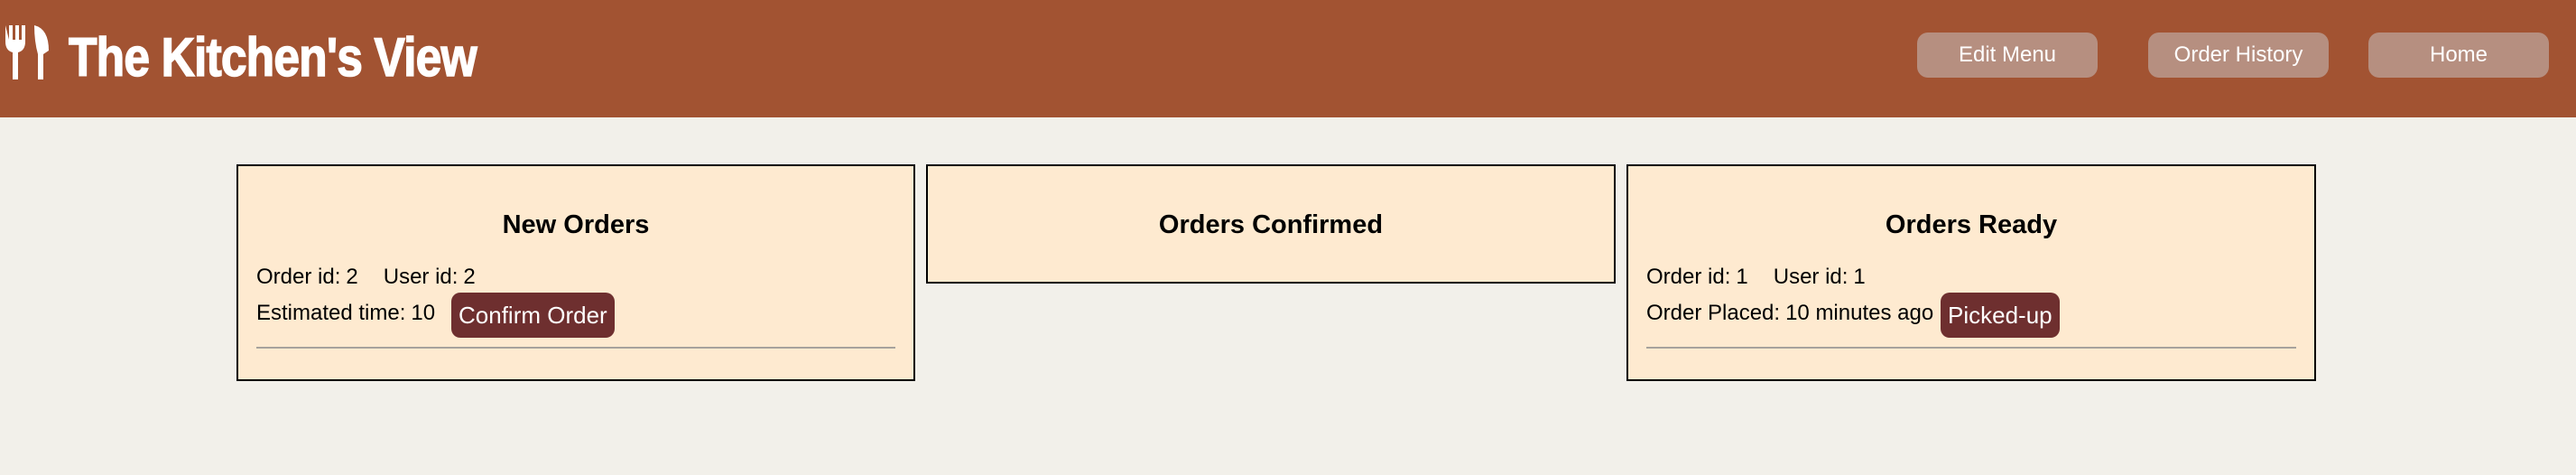  I want to click on order-history-button: Order History, so click(2238, 55).